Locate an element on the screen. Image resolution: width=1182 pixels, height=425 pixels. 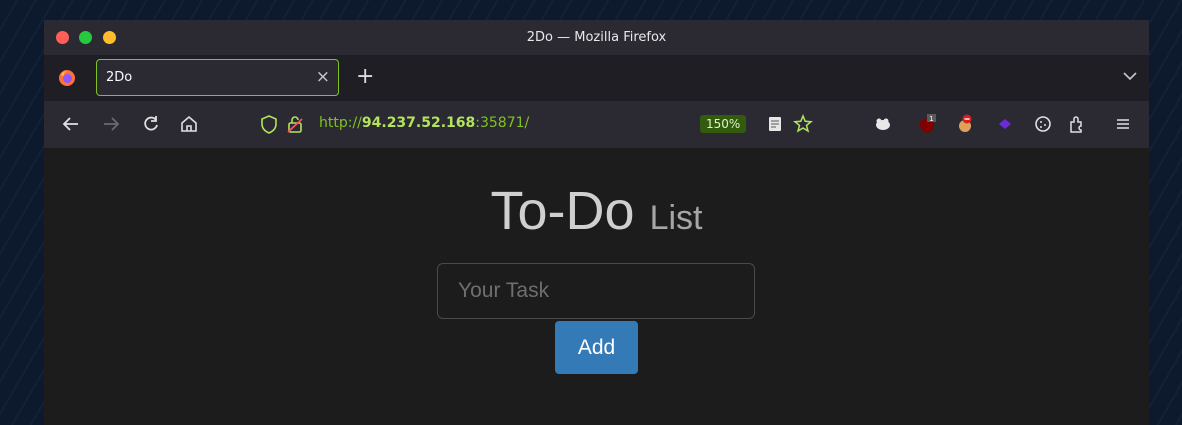
zoom-level-badge: 150% is located at coordinates (723, 124).